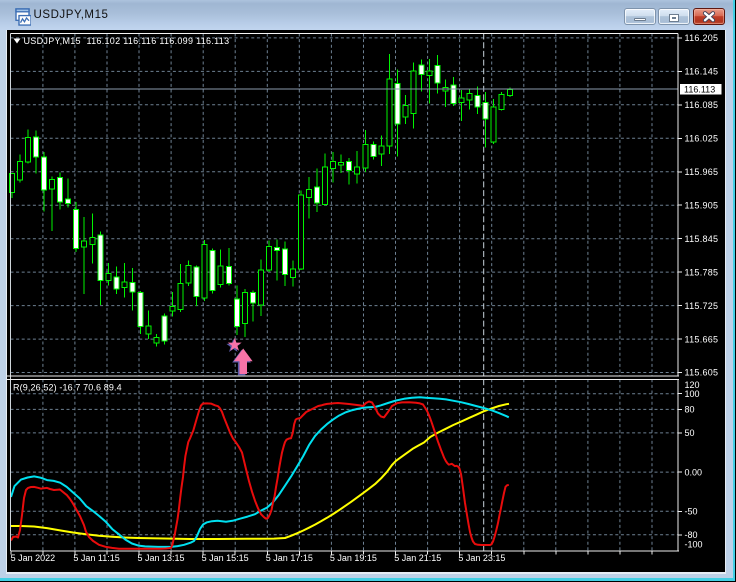 This screenshot has width=736, height=582. I want to click on svg-text: 116.025, so click(702, 139).